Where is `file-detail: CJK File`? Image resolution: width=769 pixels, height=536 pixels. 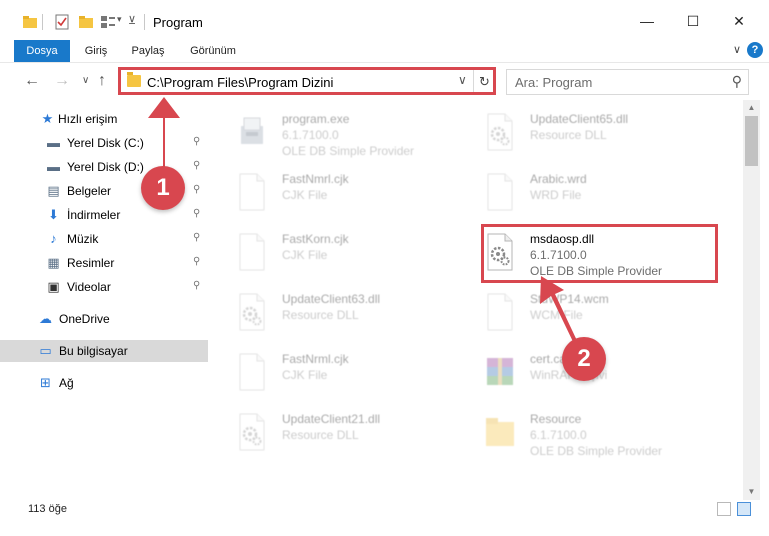 file-detail: CJK File is located at coordinates (305, 255).